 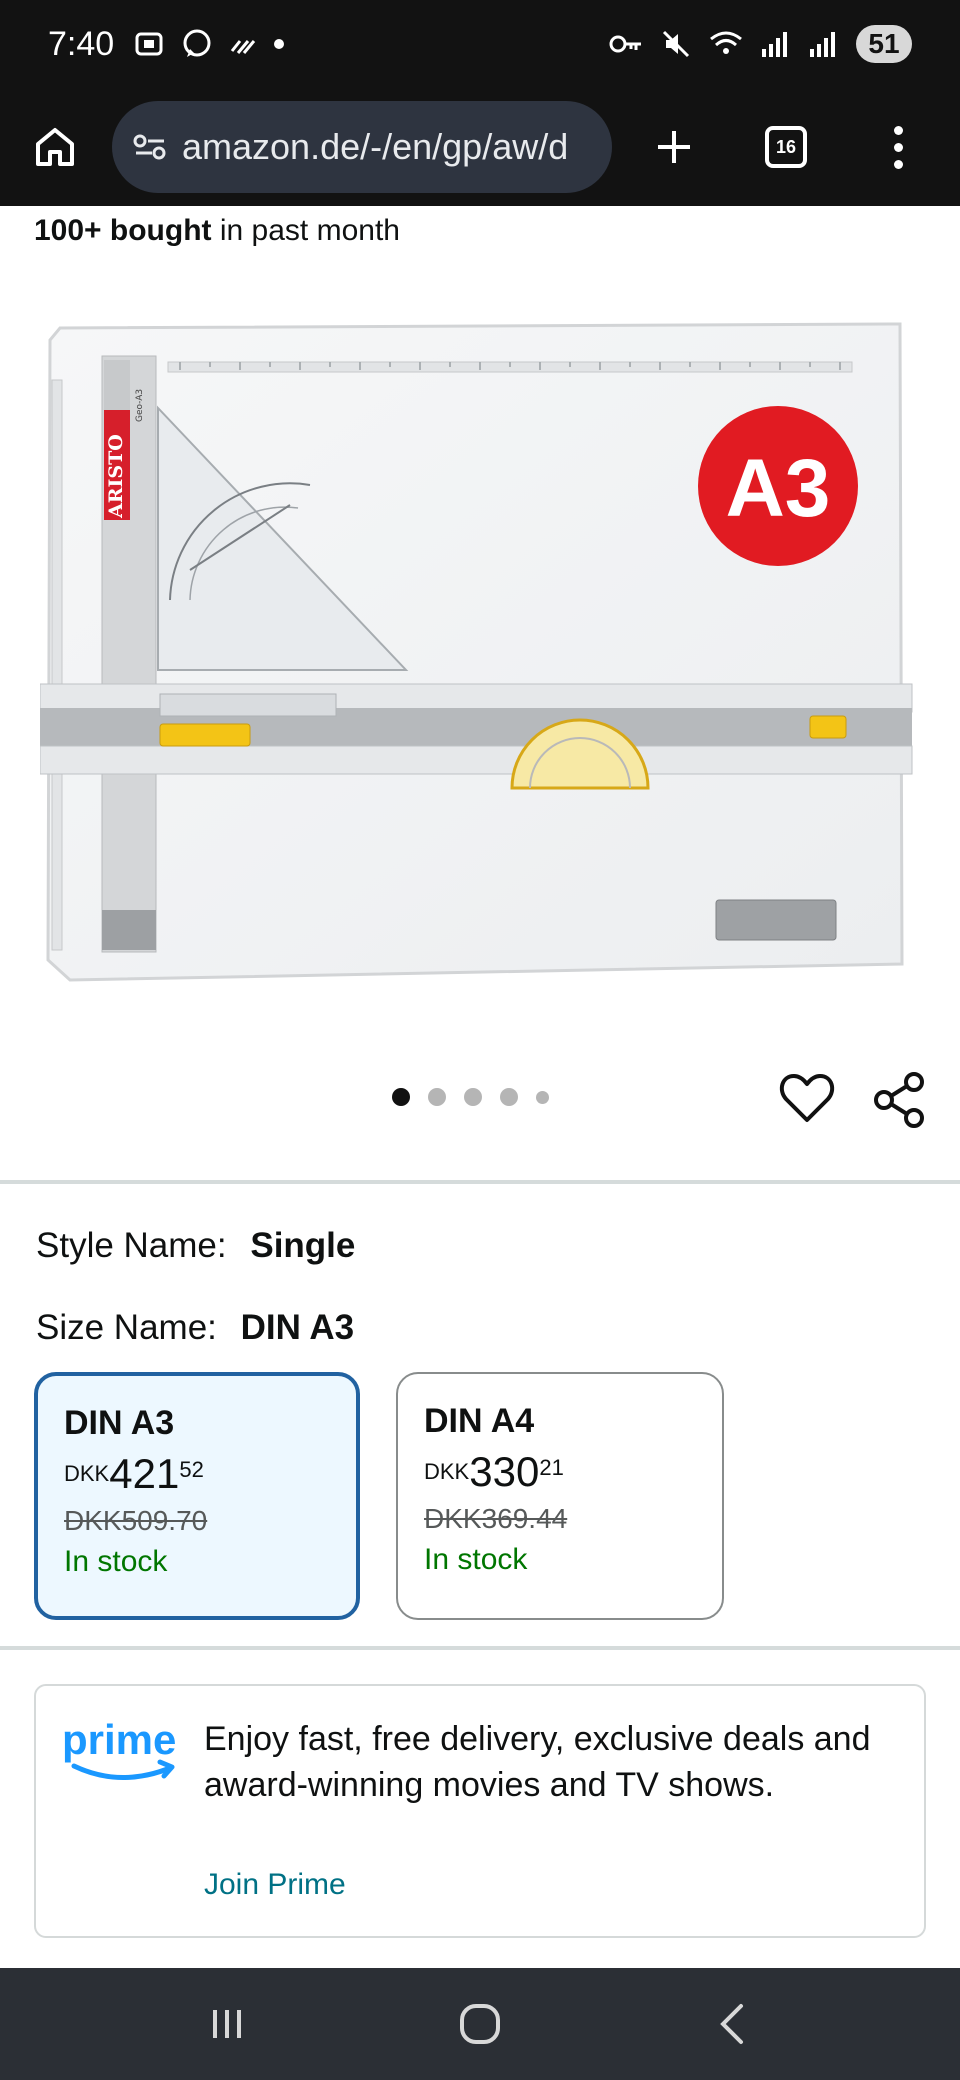 I want to click on more-menu-button, so click(x=898, y=147).